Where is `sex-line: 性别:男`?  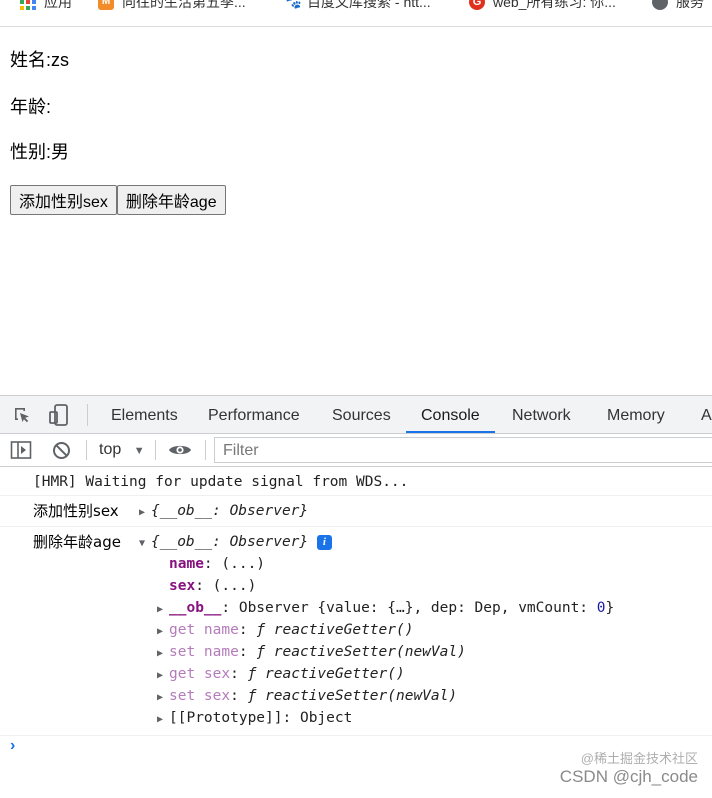
sex-line: 性别:男 is located at coordinates (40, 152).